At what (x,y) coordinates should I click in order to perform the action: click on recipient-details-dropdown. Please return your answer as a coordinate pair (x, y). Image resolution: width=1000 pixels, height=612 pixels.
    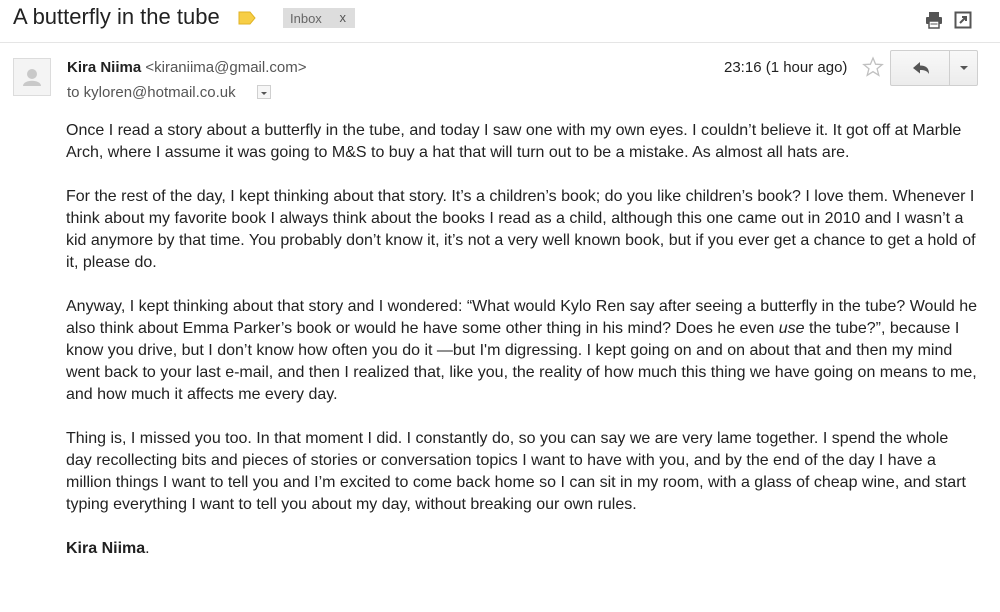
    Looking at the image, I should click on (264, 92).